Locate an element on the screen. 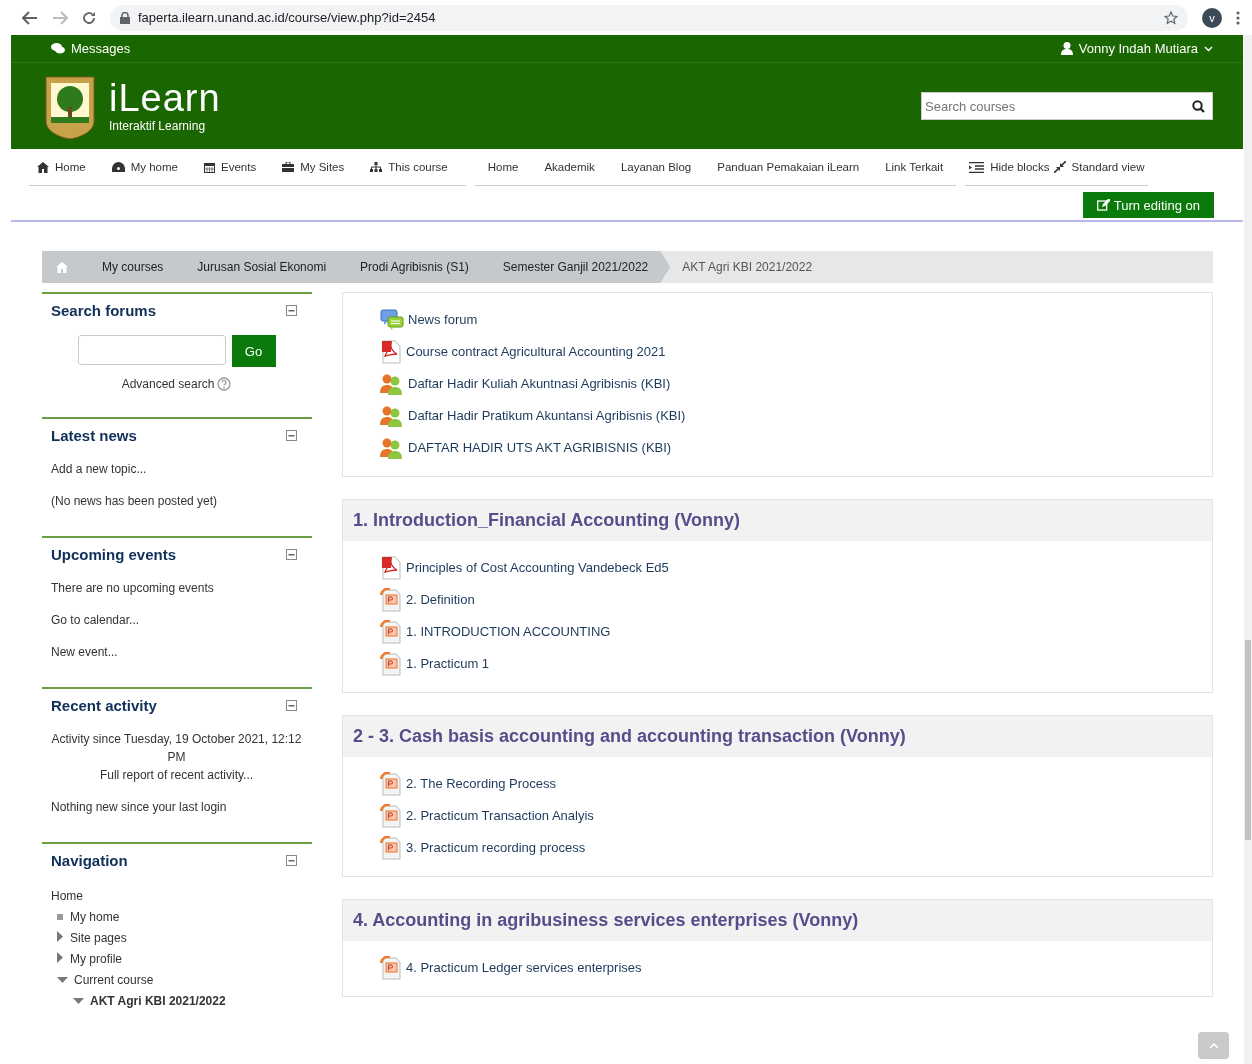  nav-link: My home is located at coordinates (154, 167).